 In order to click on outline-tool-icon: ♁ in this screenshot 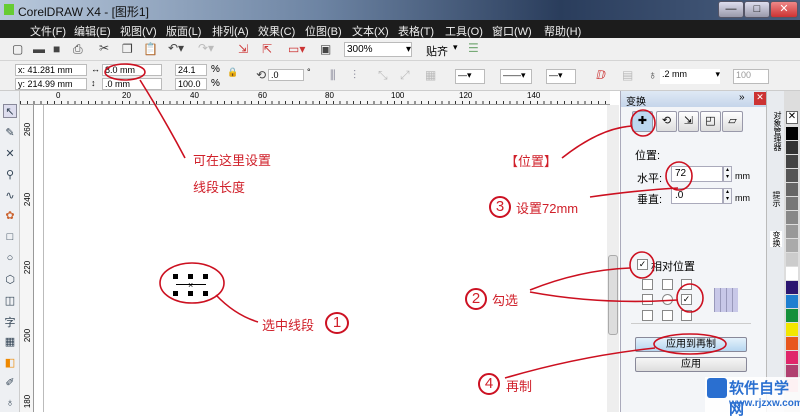, I will do `click(10, 404)`.